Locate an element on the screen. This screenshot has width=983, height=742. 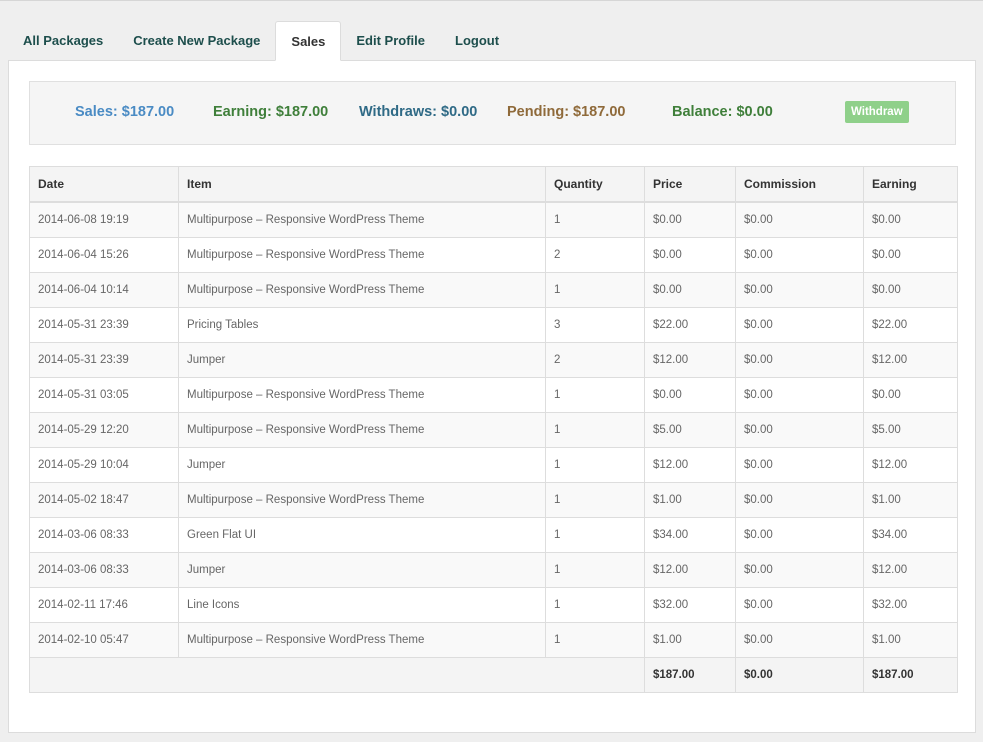
tab-logout: Logout is located at coordinates (477, 40).